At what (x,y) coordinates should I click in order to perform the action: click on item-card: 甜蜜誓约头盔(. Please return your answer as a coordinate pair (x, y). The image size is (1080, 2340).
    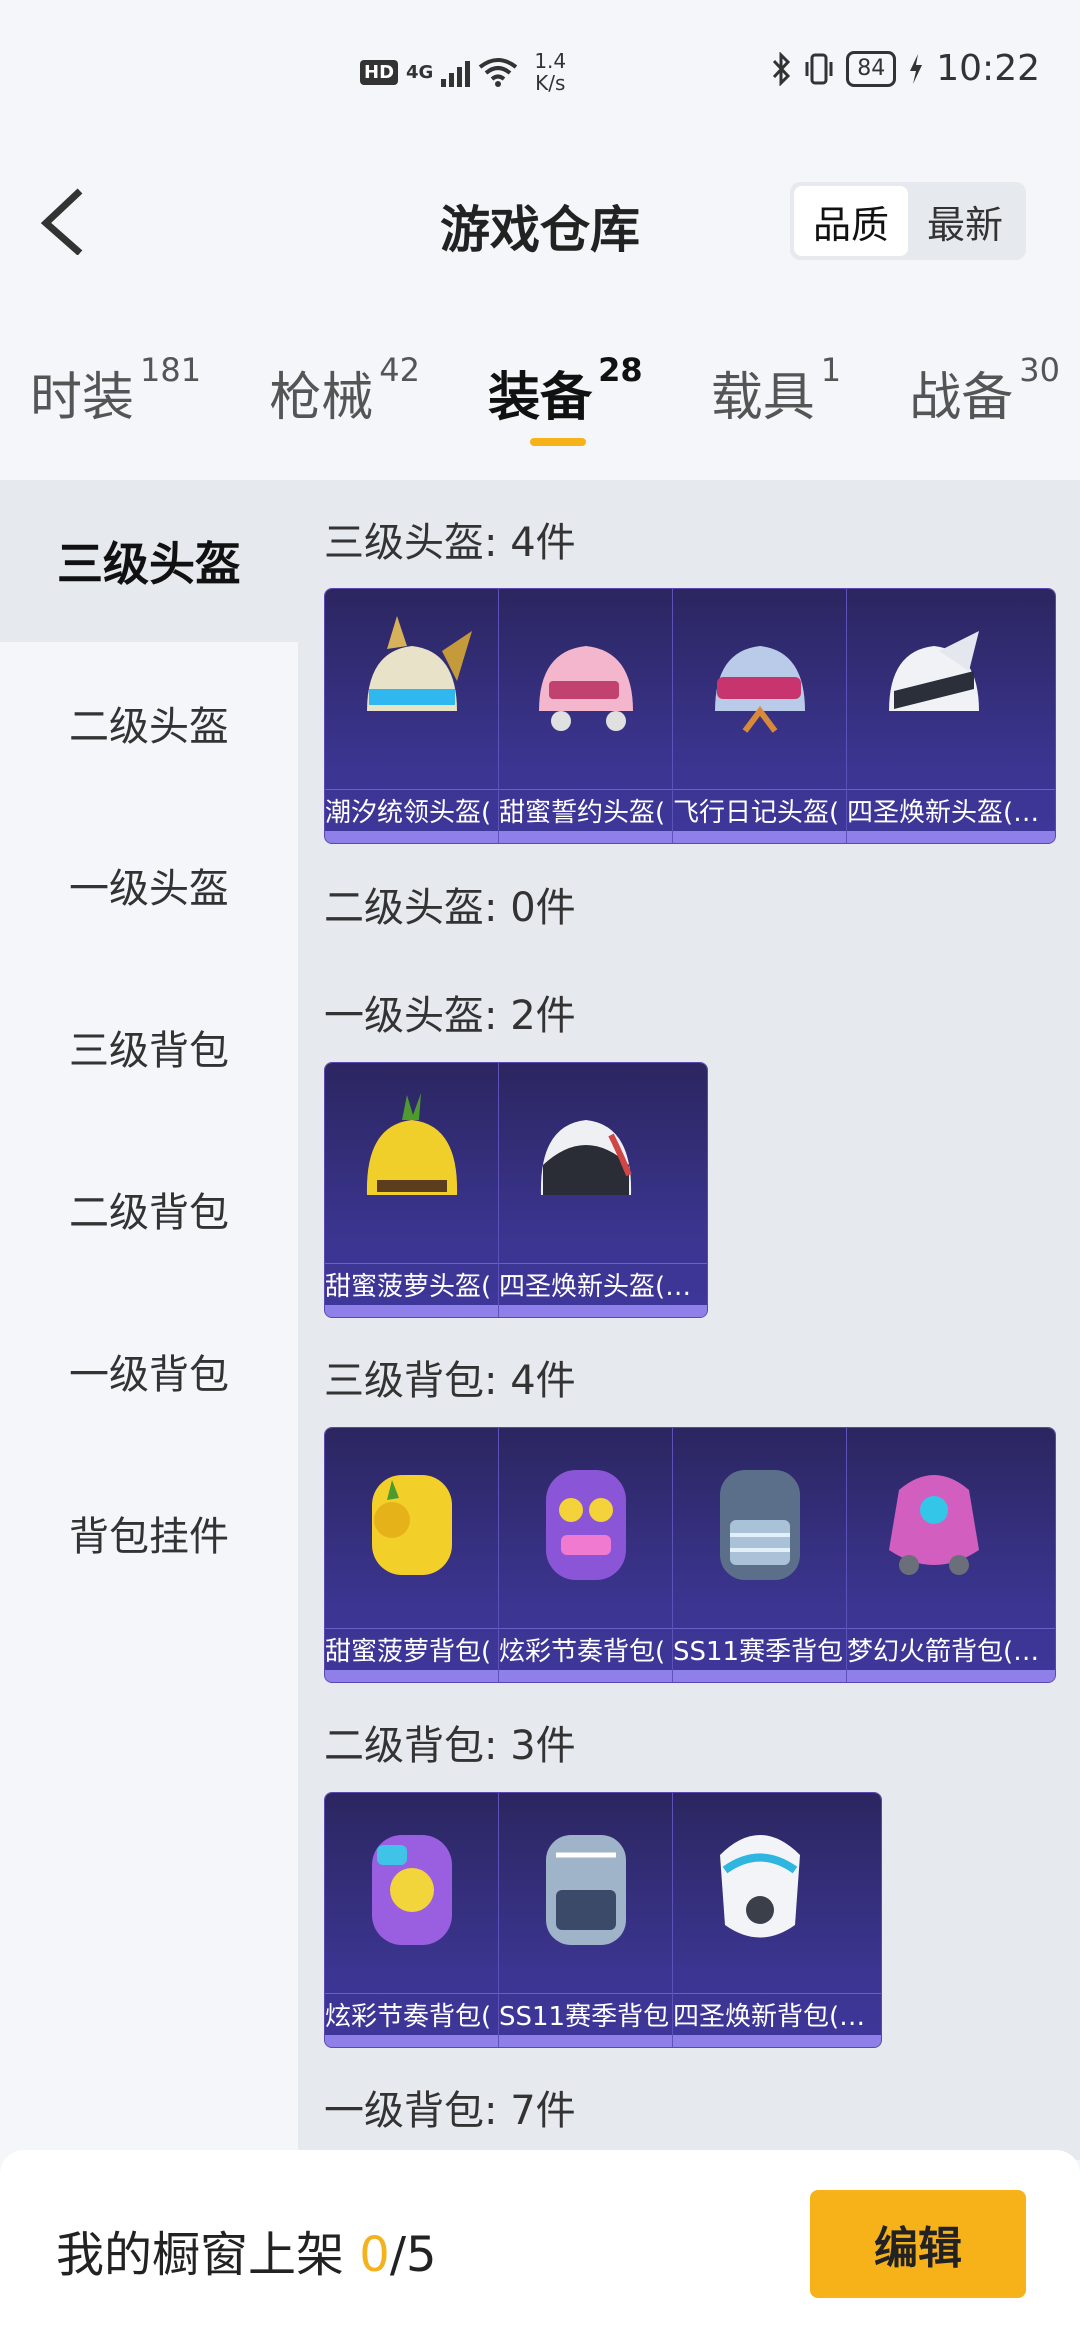
    Looking at the image, I should click on (586, 716).